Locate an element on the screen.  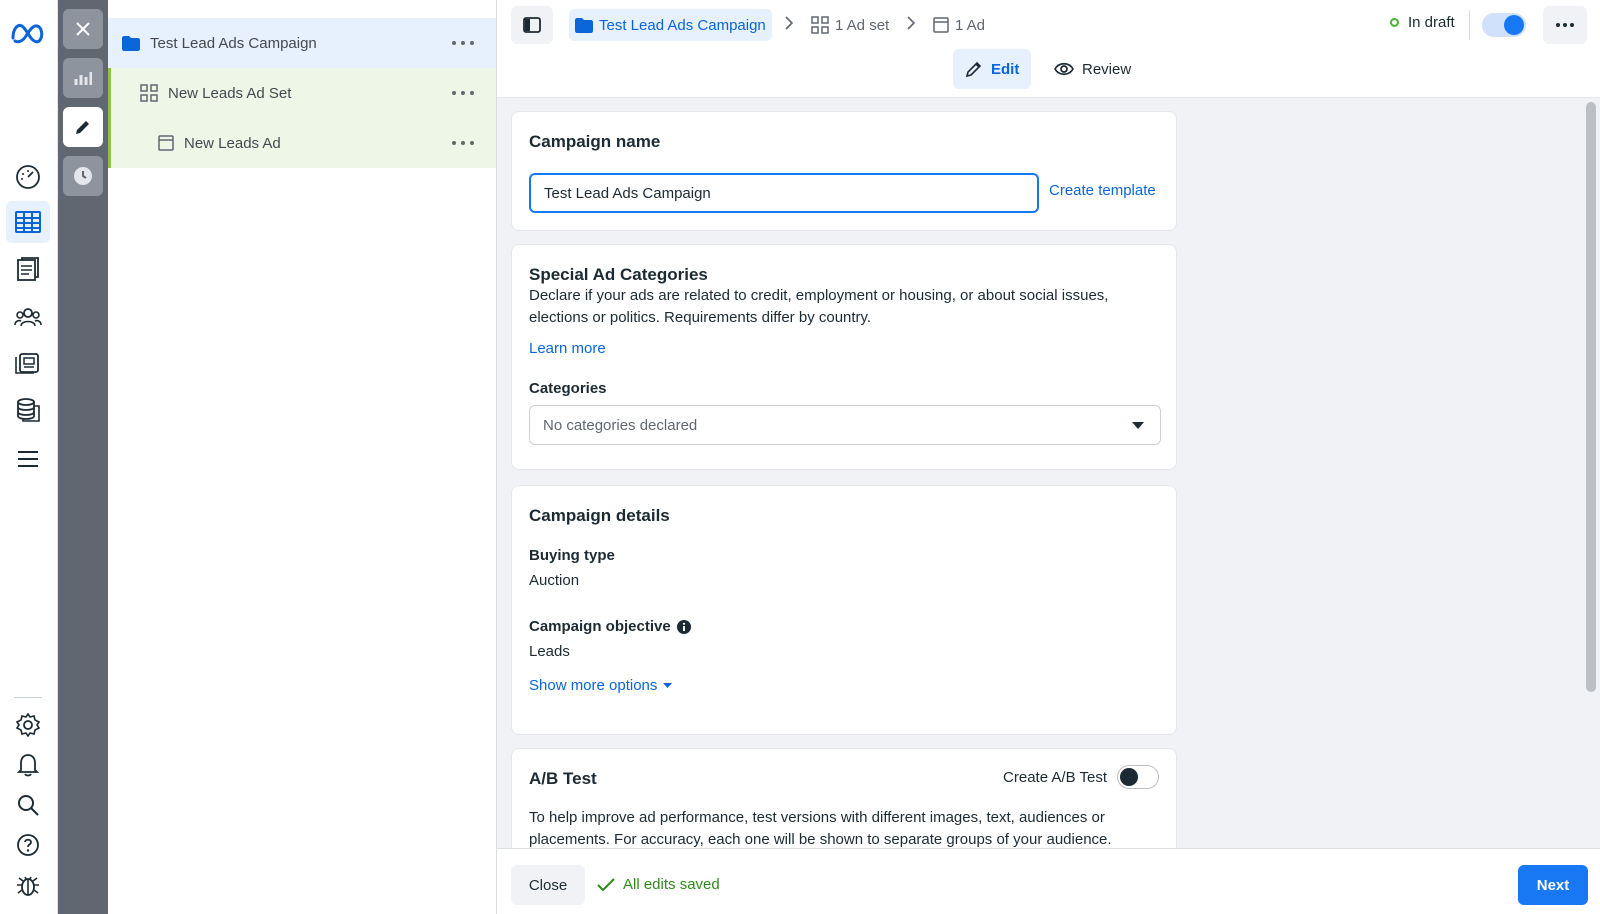
campaign-on-off-toggle is located at coordinates (1504, 25).